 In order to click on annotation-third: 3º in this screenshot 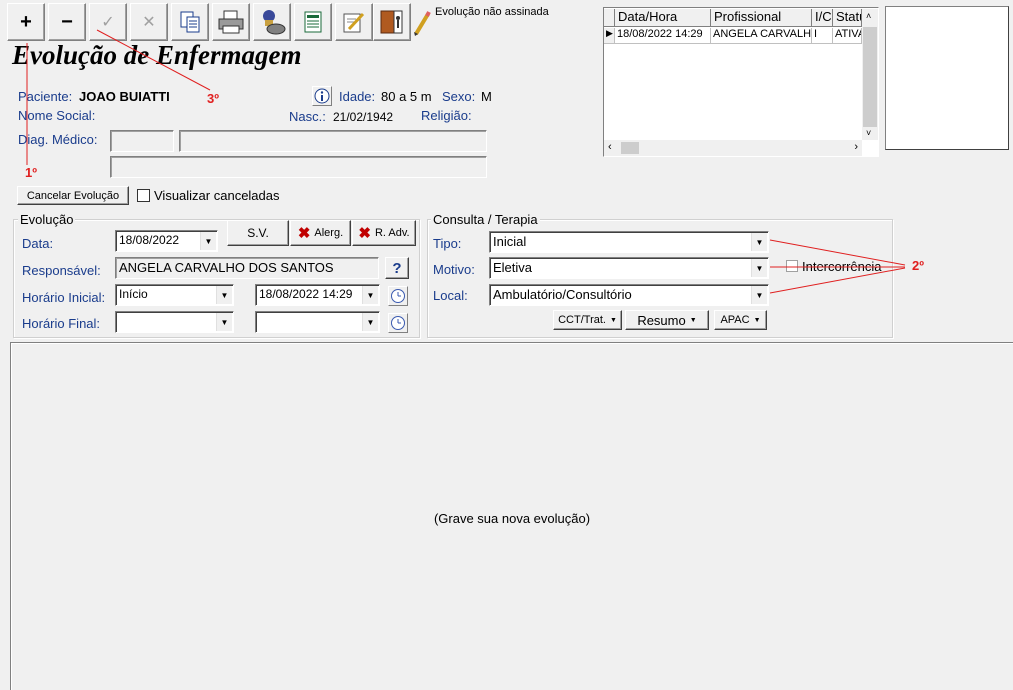, I will do `click(213, 98)`.